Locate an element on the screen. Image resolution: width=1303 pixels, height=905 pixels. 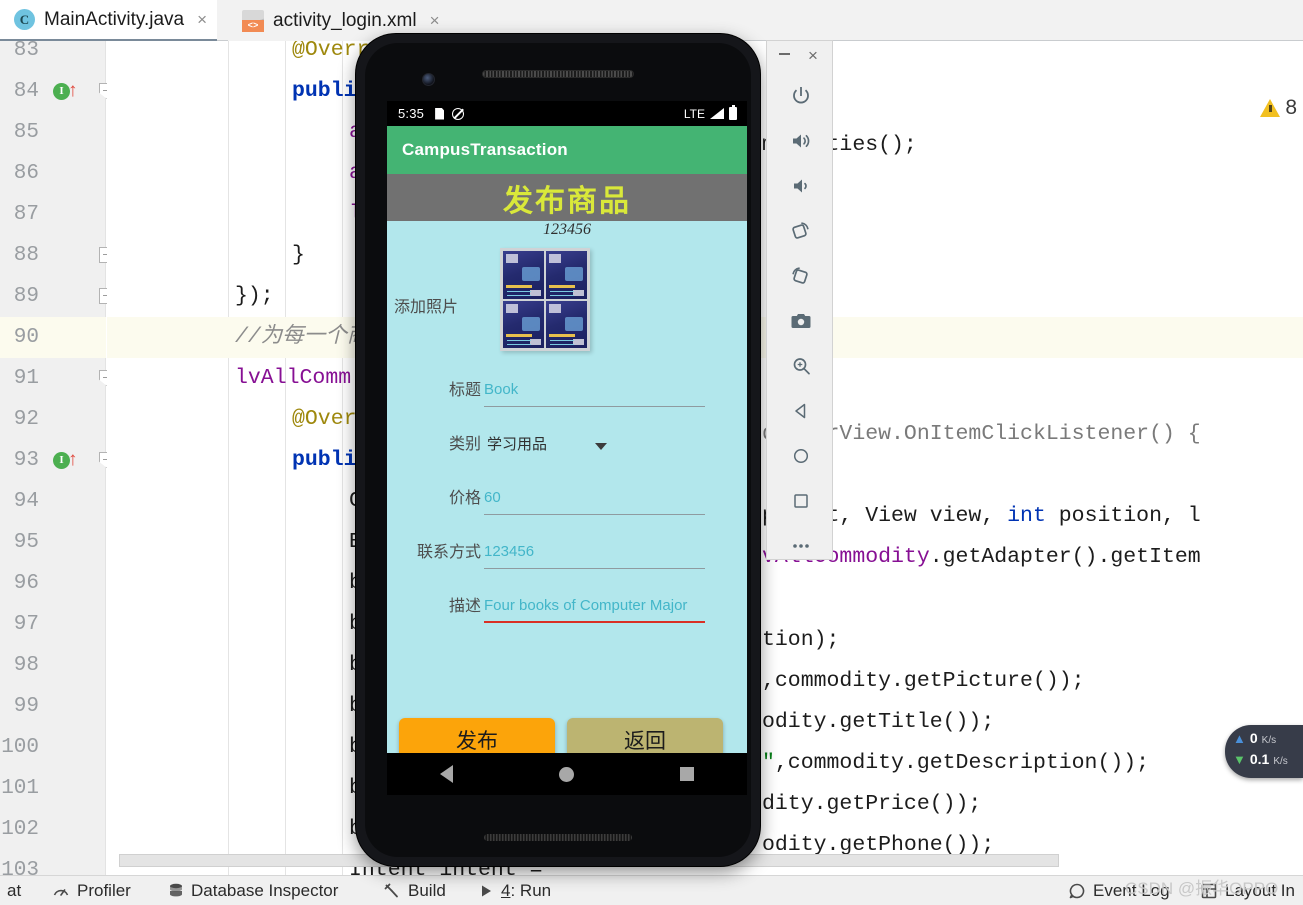
field-input: 60 is located at coordinates (594, 500).